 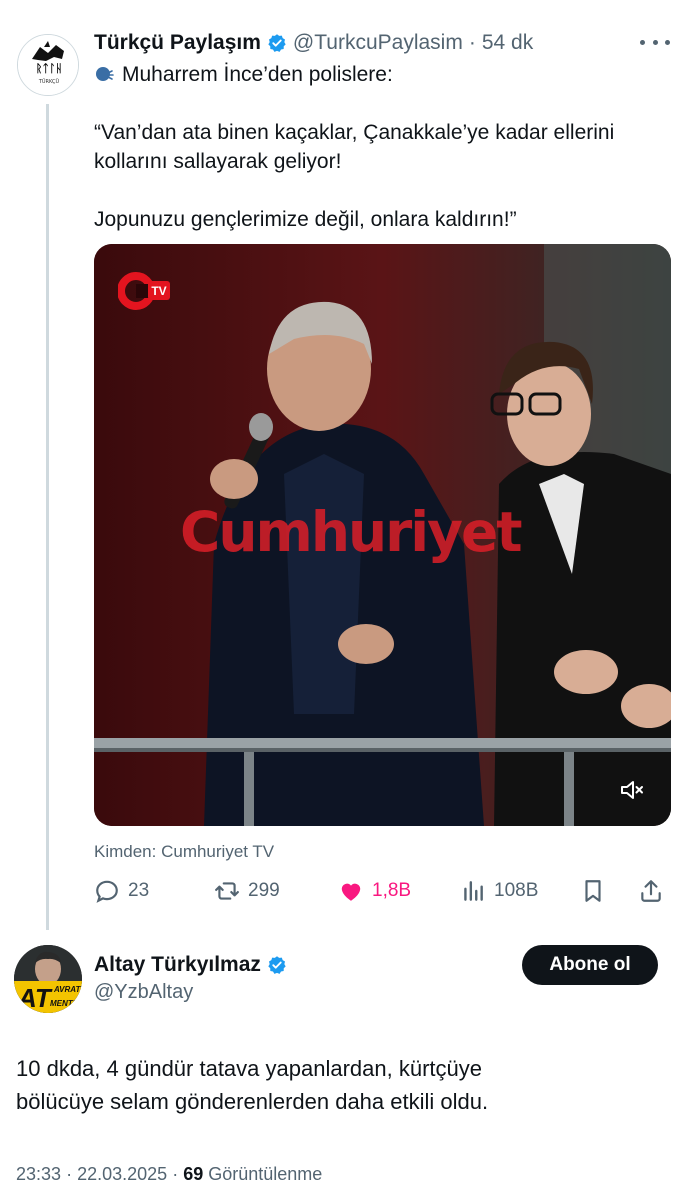 What do you see at coordinates (139, 890) in the screenshot?
I see `reply-count: 23` at bounding box center [139, 890].